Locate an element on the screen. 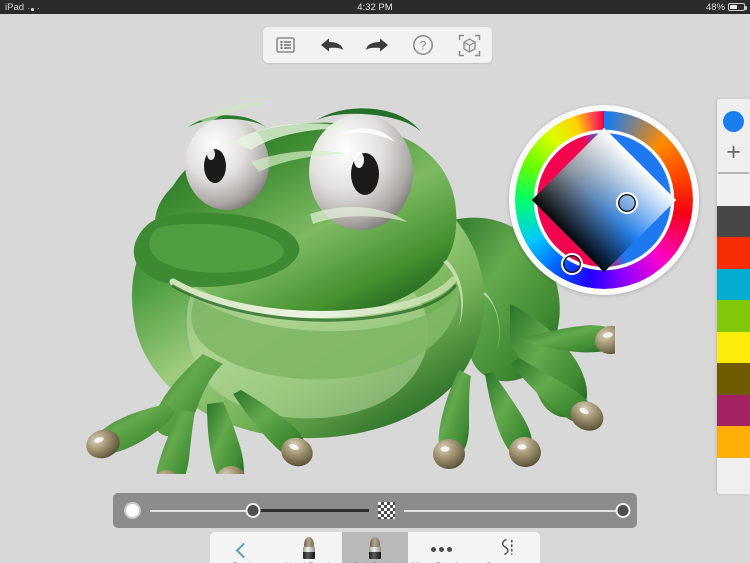 The width and height of the screenshot is (750, 563). top-toolbar: ? is located at coordinates (377, 45).